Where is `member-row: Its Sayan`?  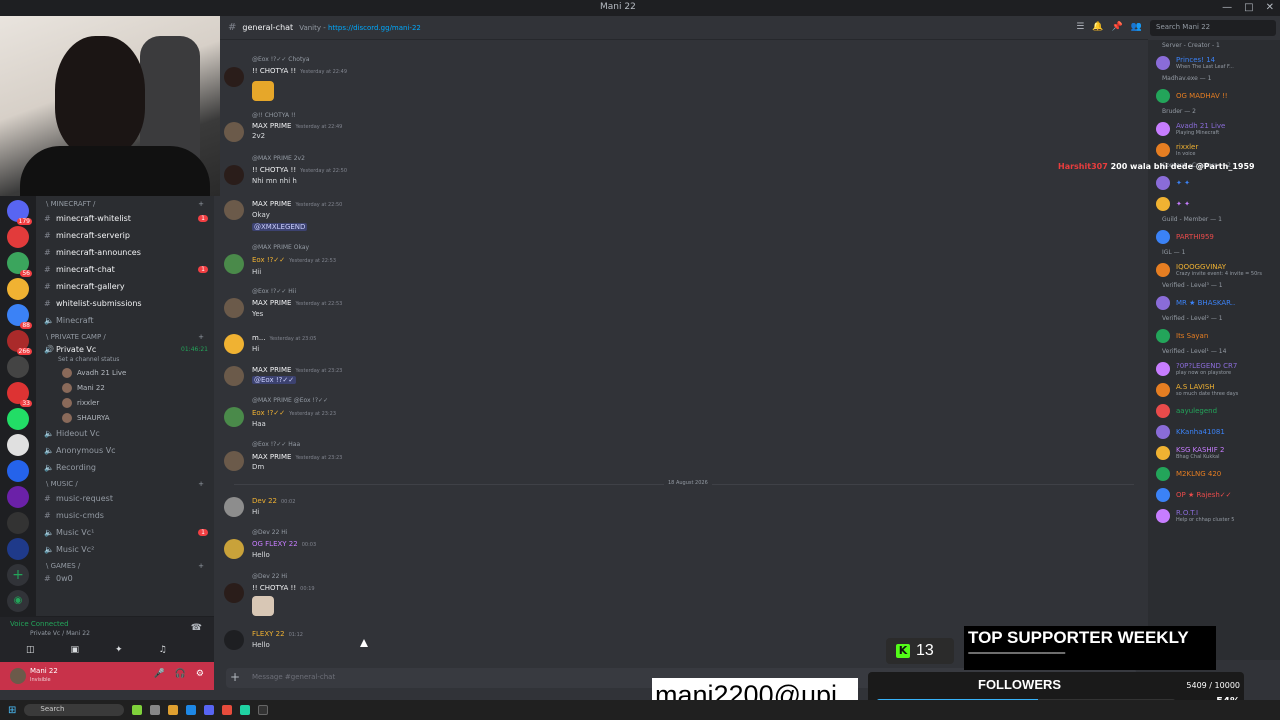 member-row: Its Sayan is located at coordinates (1214, 335).